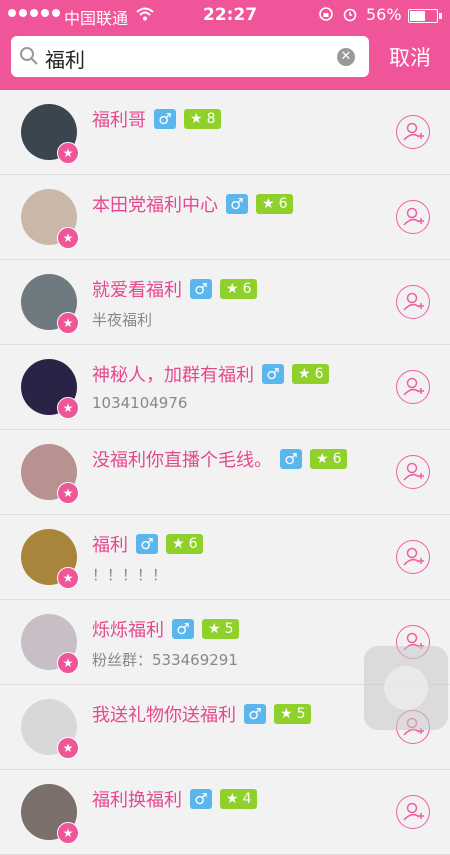  I want to click on list-item: ★ 福利哥 ♂ ★ 8, so click(225, 132).